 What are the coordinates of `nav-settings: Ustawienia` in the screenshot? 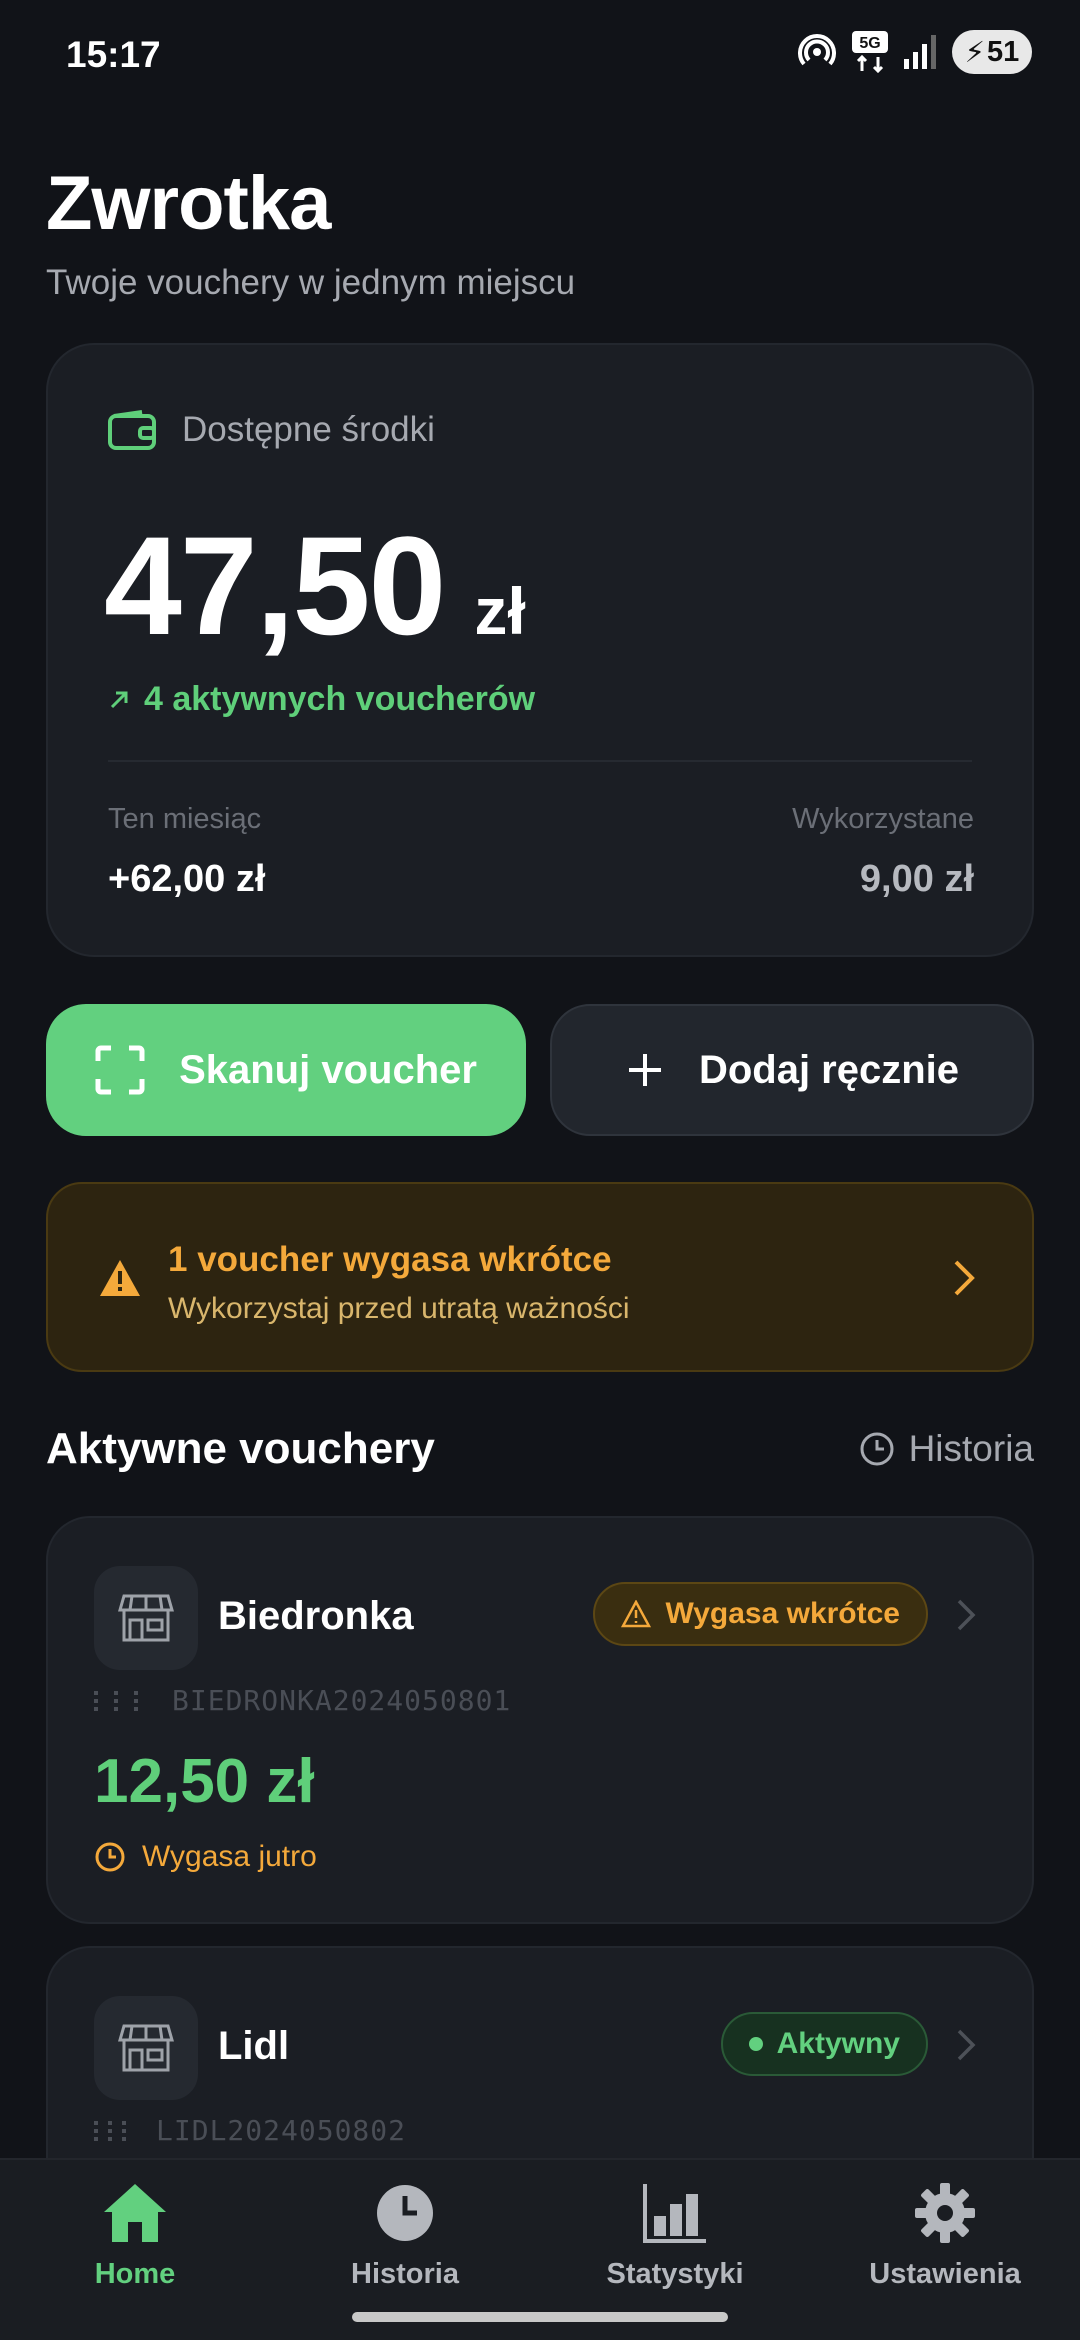 It's located at (945, 2236).